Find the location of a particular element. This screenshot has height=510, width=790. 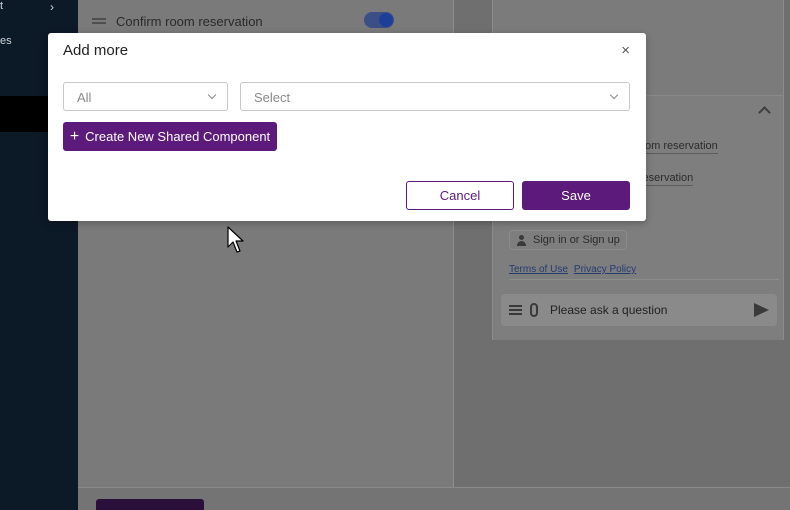

plus-icon: + is located at coordinates (74, 136).